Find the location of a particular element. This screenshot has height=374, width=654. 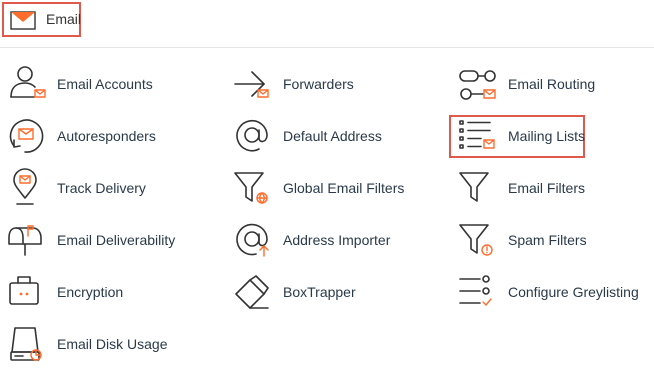

email-filters-label: Email Filters is located at coordinates (547, 188).